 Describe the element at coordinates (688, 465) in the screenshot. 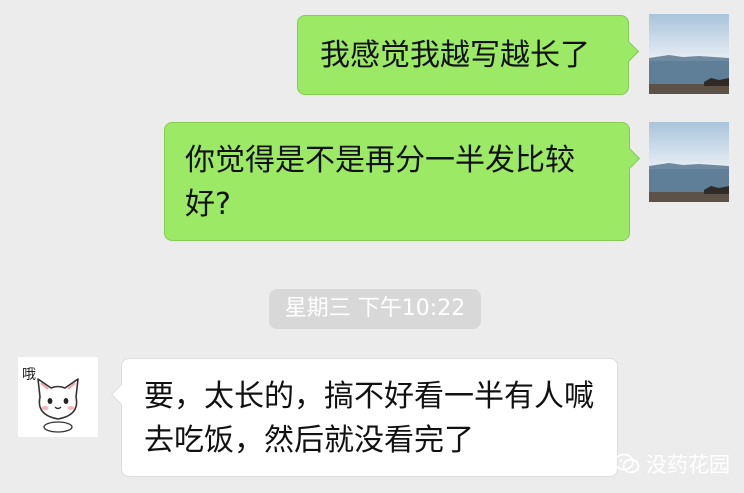

I see `watermark-text: 没药花园` at that location.